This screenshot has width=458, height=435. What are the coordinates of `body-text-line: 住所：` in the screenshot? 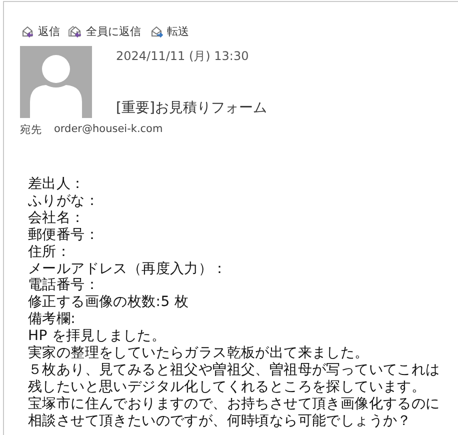 It's located at (50, 252).